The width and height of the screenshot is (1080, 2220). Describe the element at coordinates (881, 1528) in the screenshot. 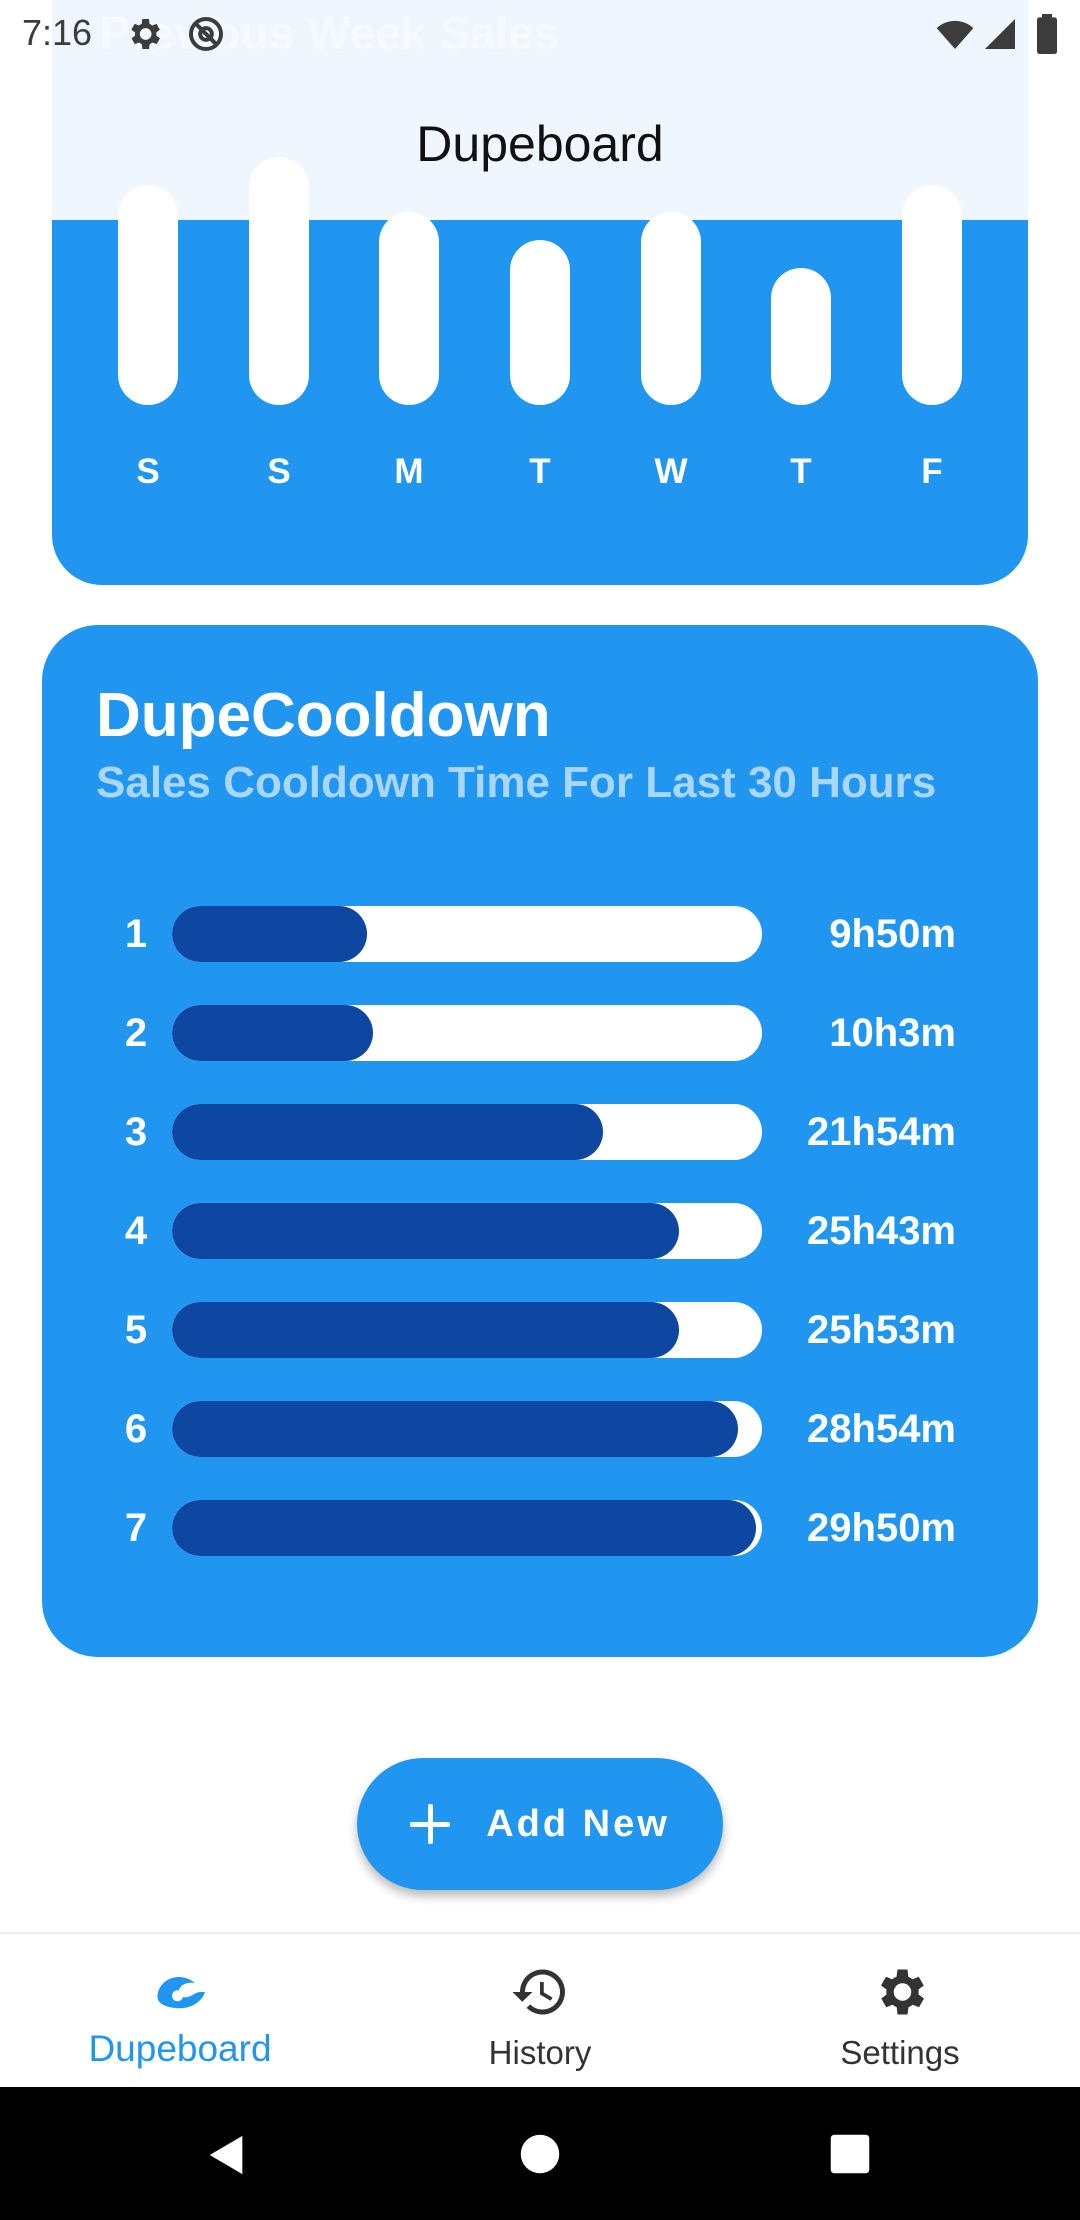

I see `cooldown-value: 29h50m` at that location.